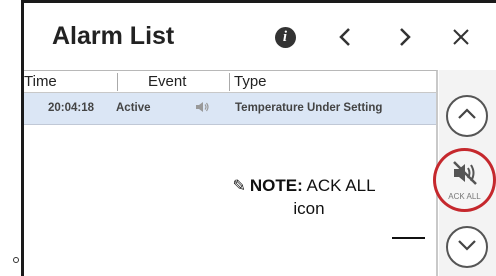  What do you see at coordinates (250, 81) in the screenshot?
I see `column-header-type: Type` at bounding box center [250, 81].